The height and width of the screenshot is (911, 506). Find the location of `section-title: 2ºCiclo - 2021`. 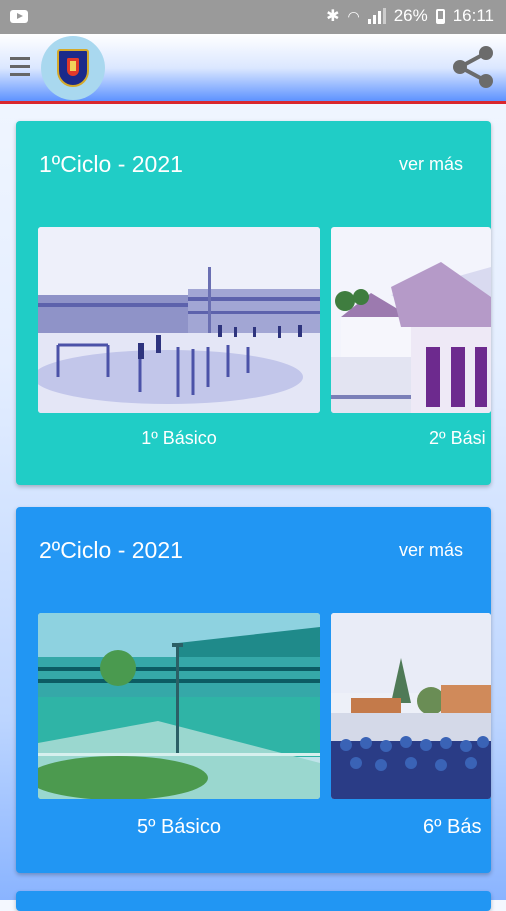

section-title: 2ºCiclo - 2021 is located at coordinates (111, 550).